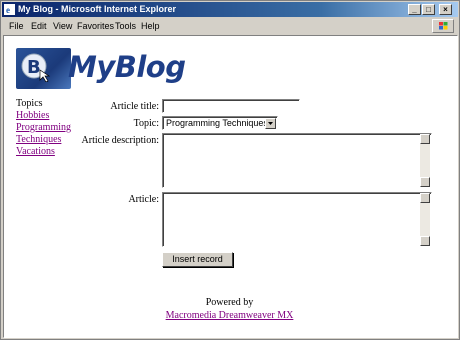 The height and width of the screenshot is (340, 460). What do you see at coordinates (414, 9) in the screenshot?
I see `minimize-button: _` at bounding box center [414, 9].